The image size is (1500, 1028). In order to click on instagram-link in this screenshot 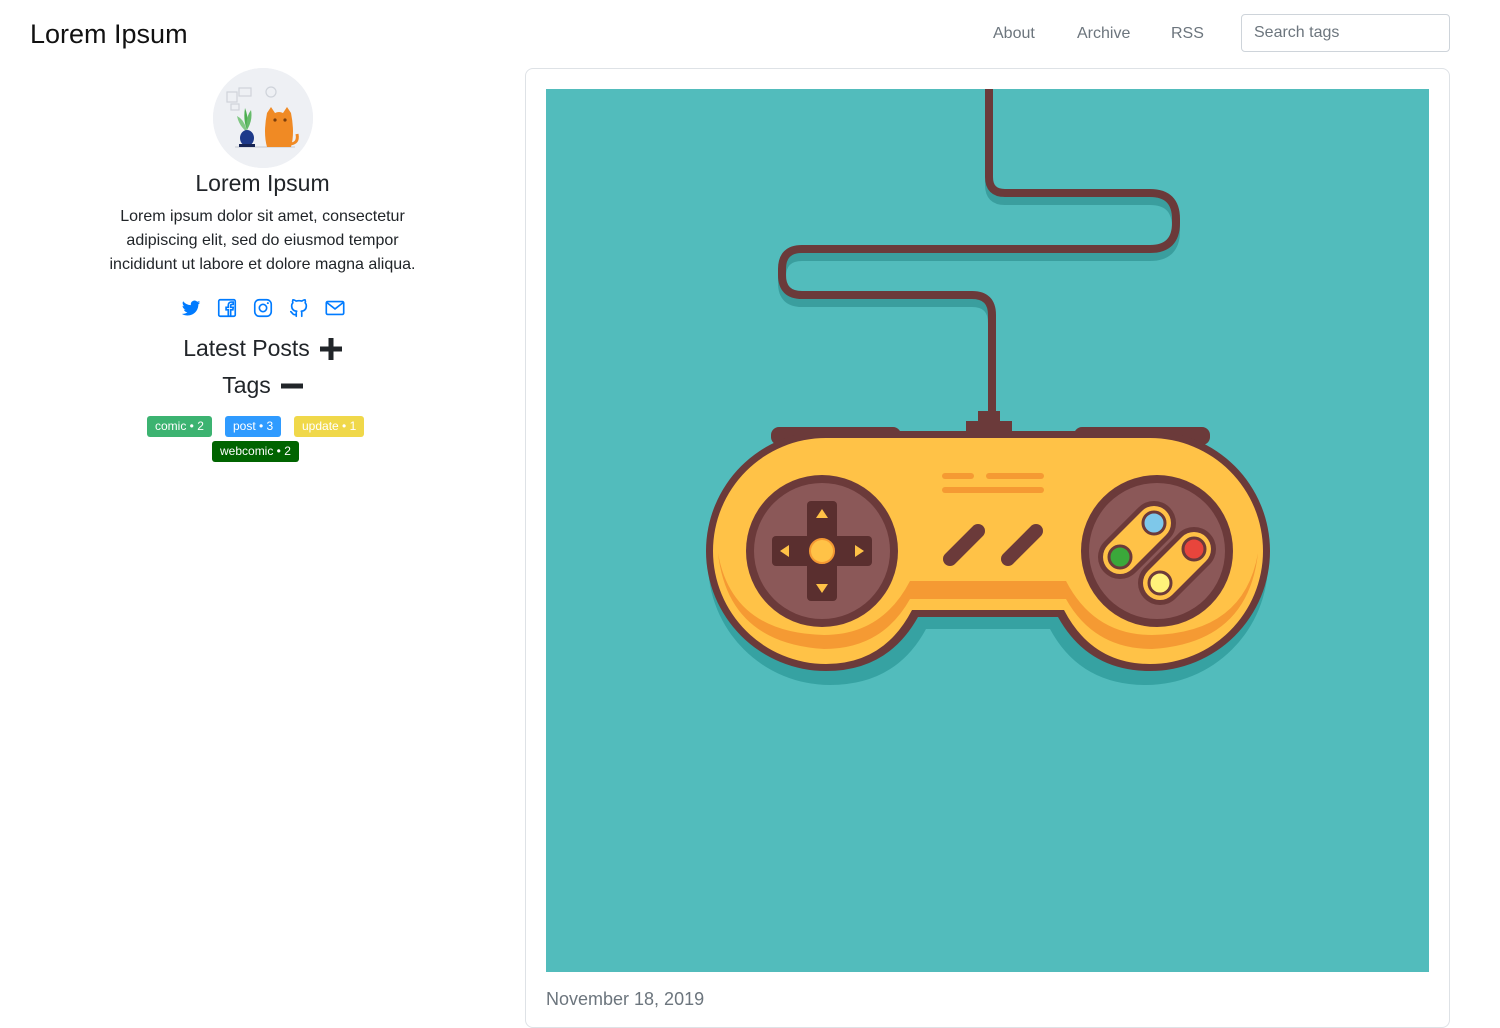, I will do `click(263, 308)`.